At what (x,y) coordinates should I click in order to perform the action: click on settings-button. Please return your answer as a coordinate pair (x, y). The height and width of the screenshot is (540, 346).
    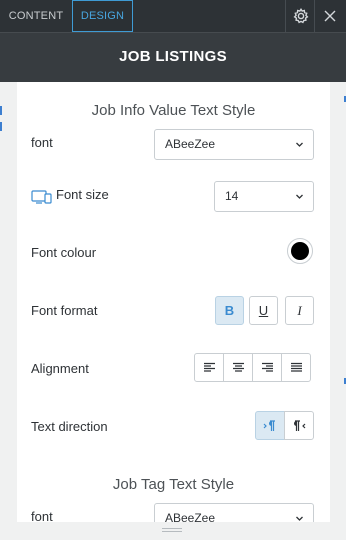
    Looking at the image, I should click on (300, 16).